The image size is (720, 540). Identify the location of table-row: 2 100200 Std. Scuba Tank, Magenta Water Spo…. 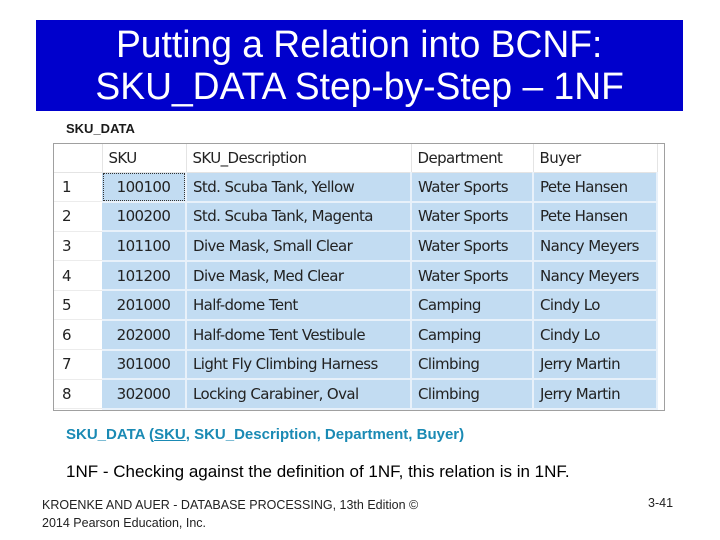
(356, 217).